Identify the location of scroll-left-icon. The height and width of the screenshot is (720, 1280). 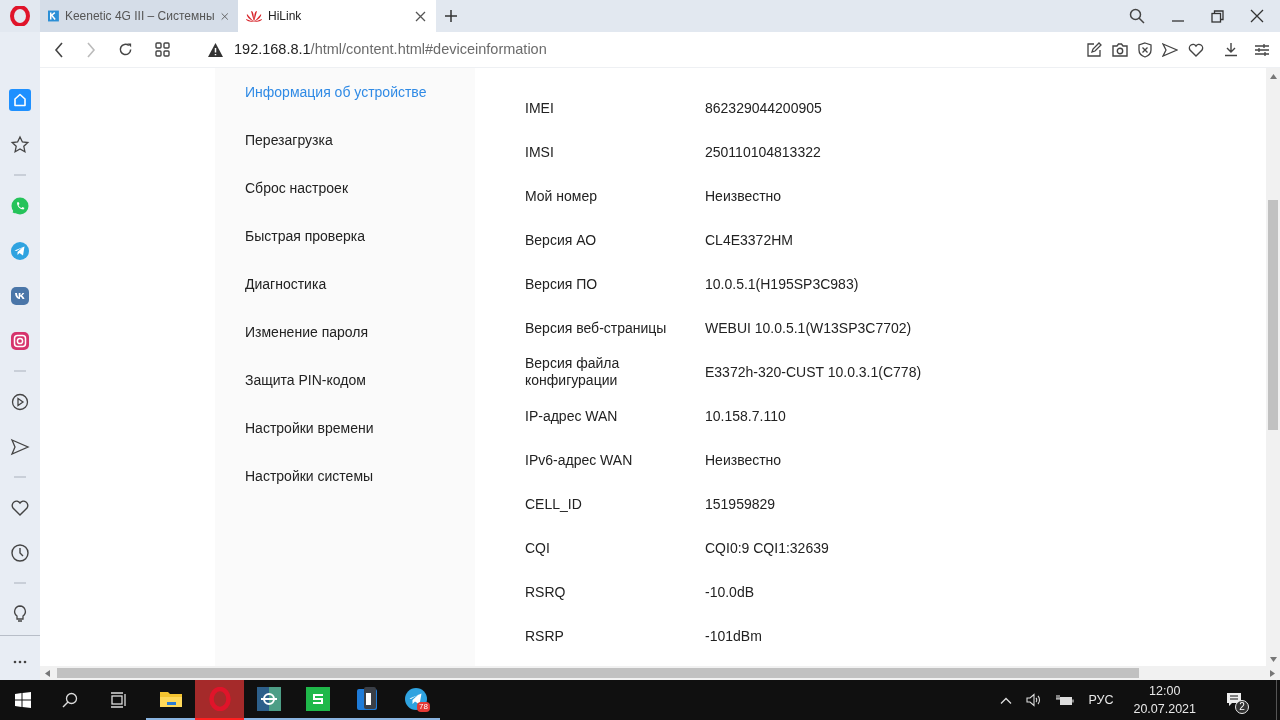
(47, 673).